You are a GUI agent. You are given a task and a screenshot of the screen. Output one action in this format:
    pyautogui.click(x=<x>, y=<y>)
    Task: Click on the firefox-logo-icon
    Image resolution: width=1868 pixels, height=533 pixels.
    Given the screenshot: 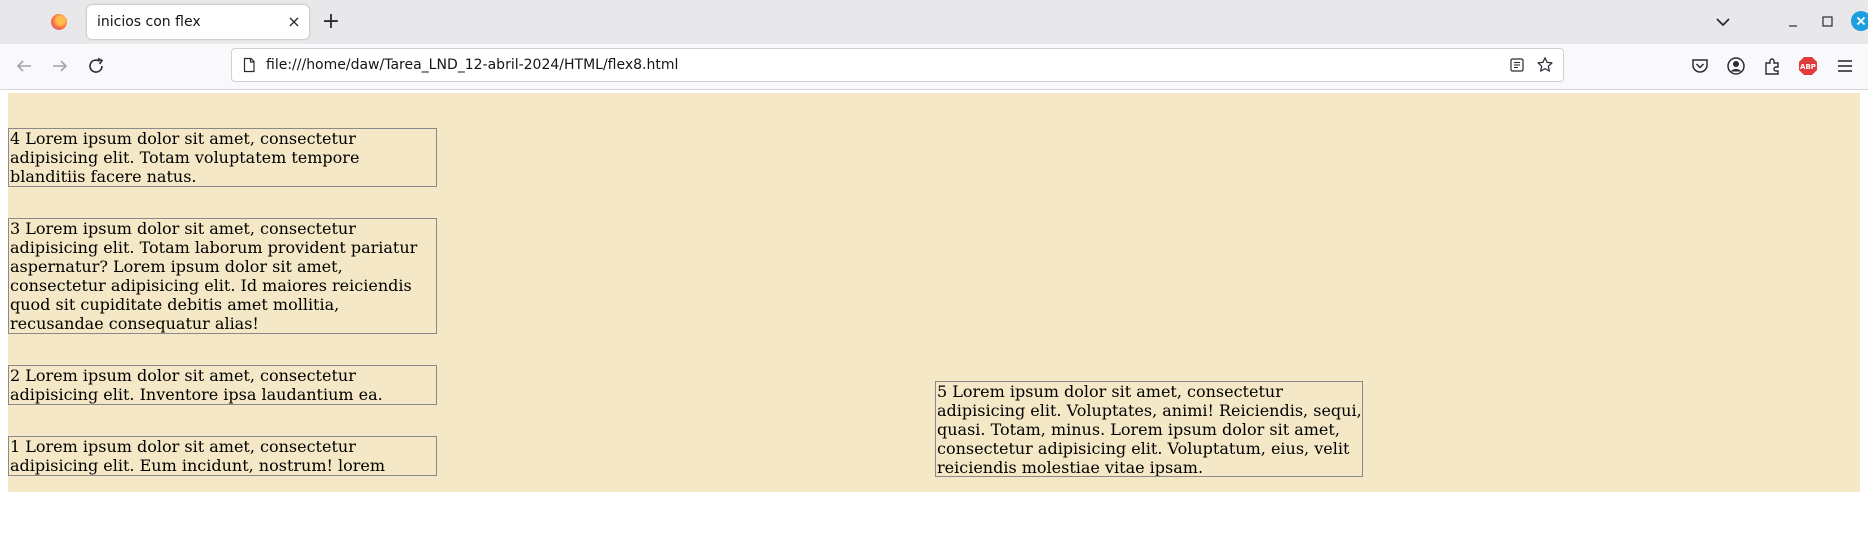 What is the action you would take?
    pyautogui.click(x=59, y=22)
    